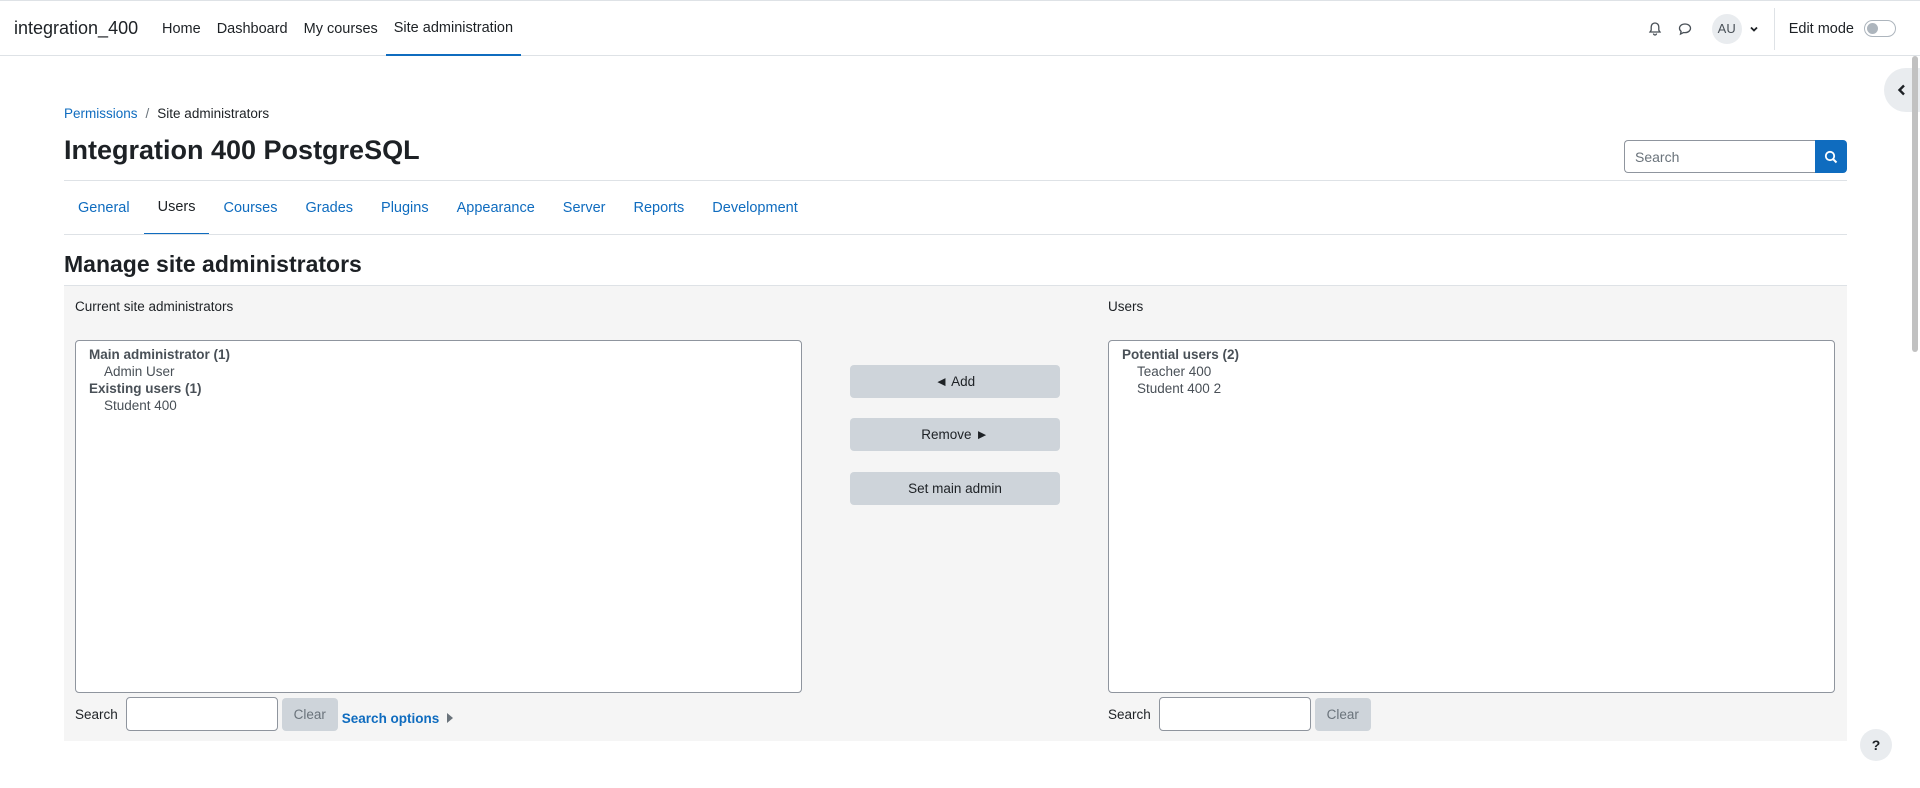 This screenshot has width=1920, height=788. I want to click on tab-general: General, so click(104, 208).